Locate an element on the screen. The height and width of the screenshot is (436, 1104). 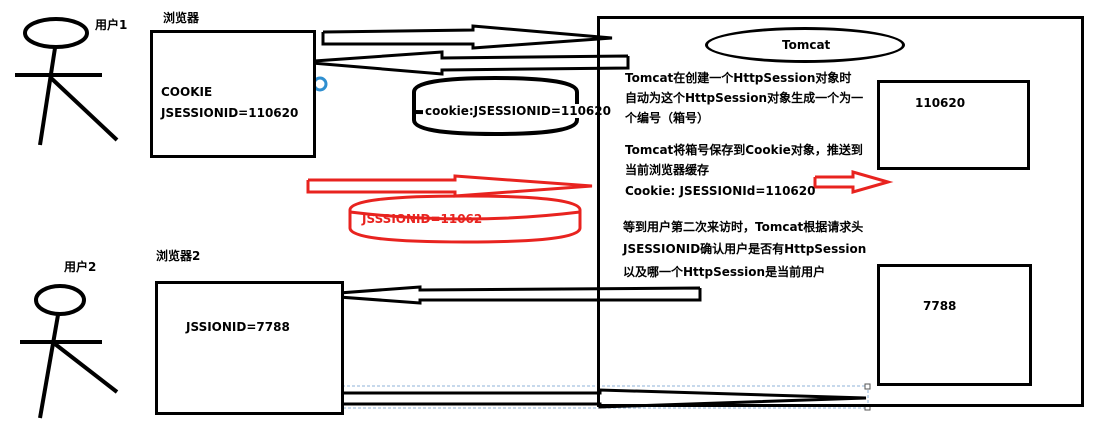
browser1-cookie-label: COOKIE is located at coordinates (187, 92).